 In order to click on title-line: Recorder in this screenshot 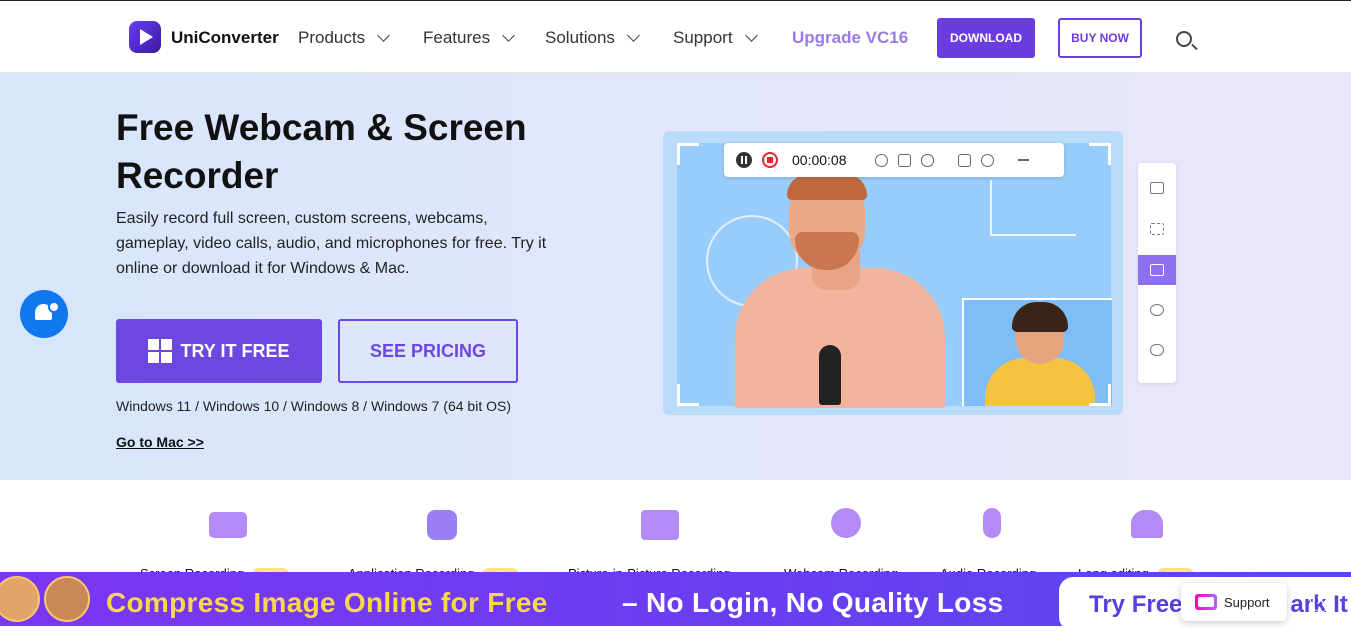, I will do `click(197, 175)`.